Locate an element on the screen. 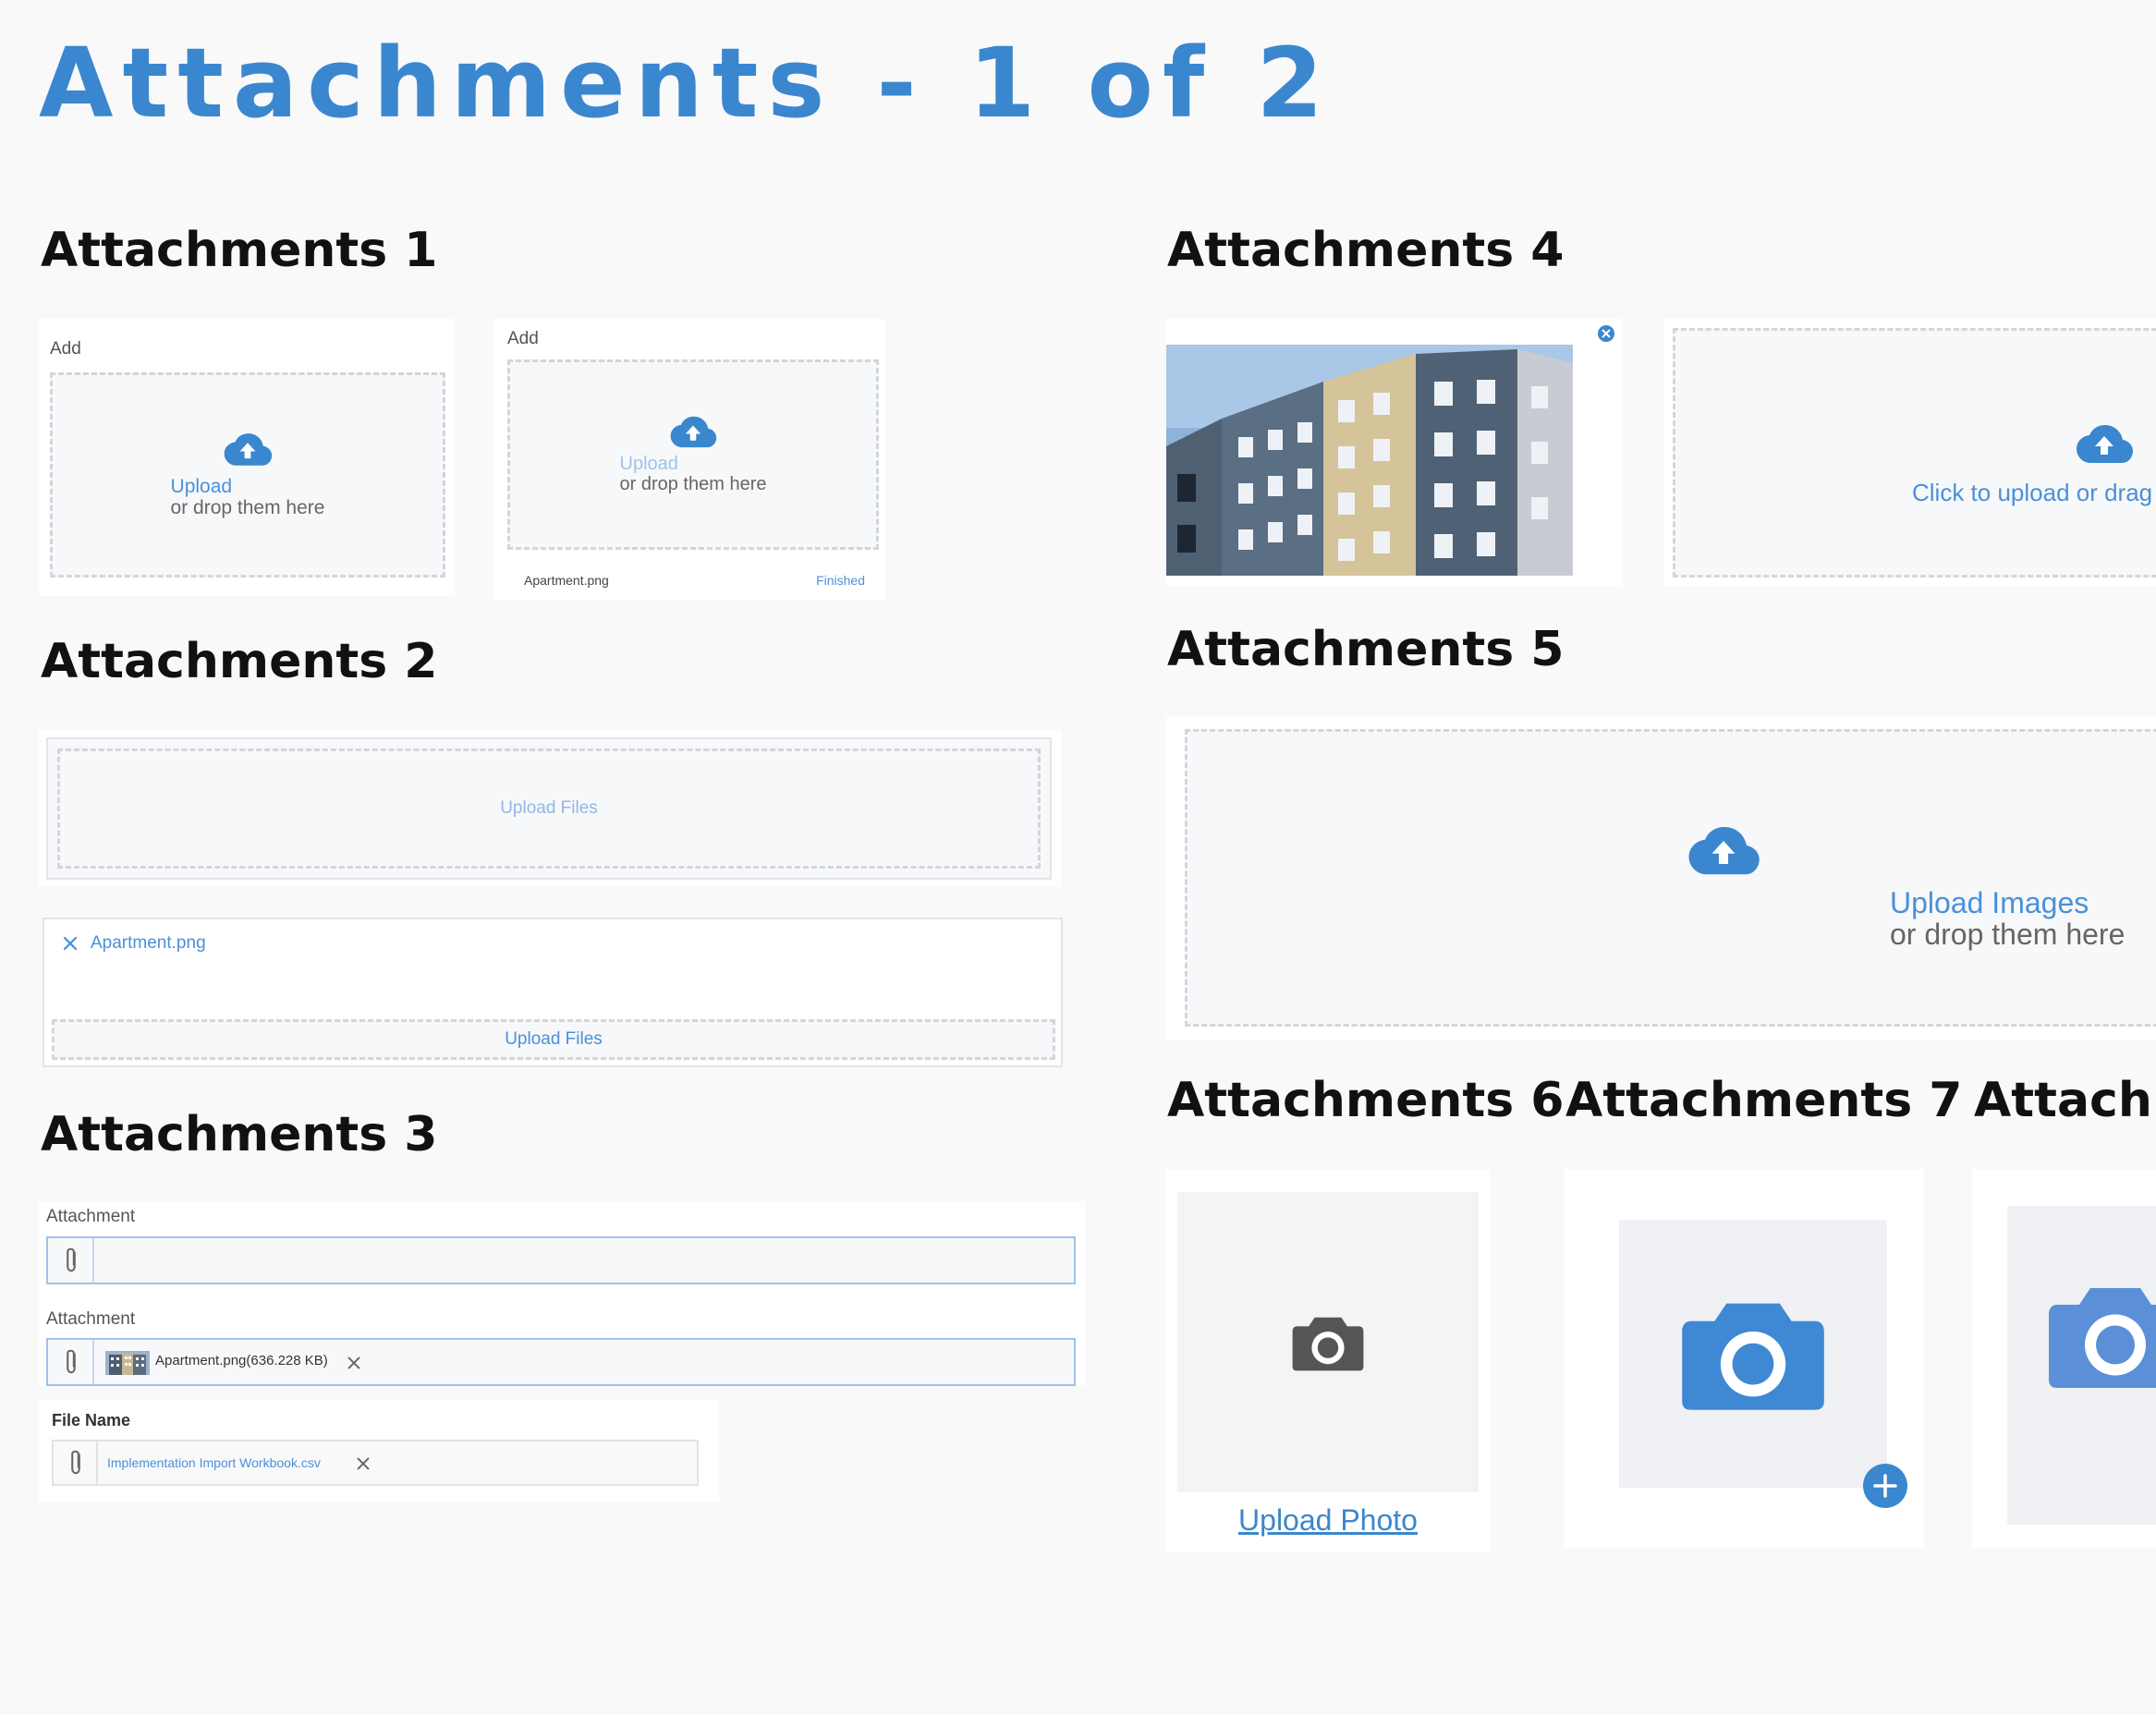  section-heading-attachments-1: Attachments 1 is located at coordinates (239, 251).